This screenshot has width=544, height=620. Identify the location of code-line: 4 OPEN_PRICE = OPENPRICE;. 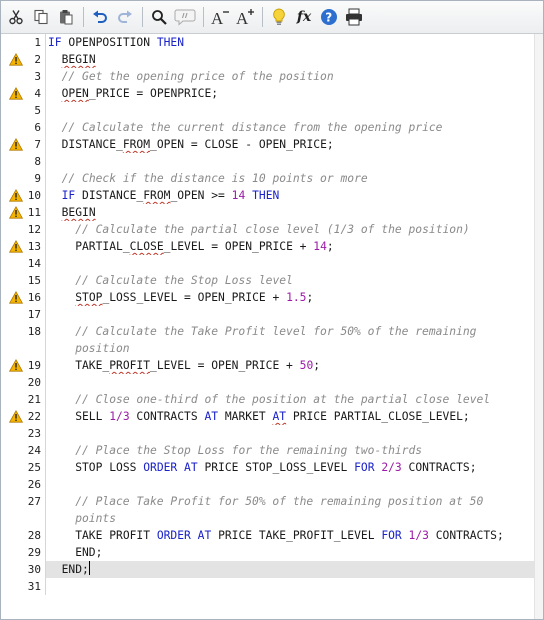
(268, 93).